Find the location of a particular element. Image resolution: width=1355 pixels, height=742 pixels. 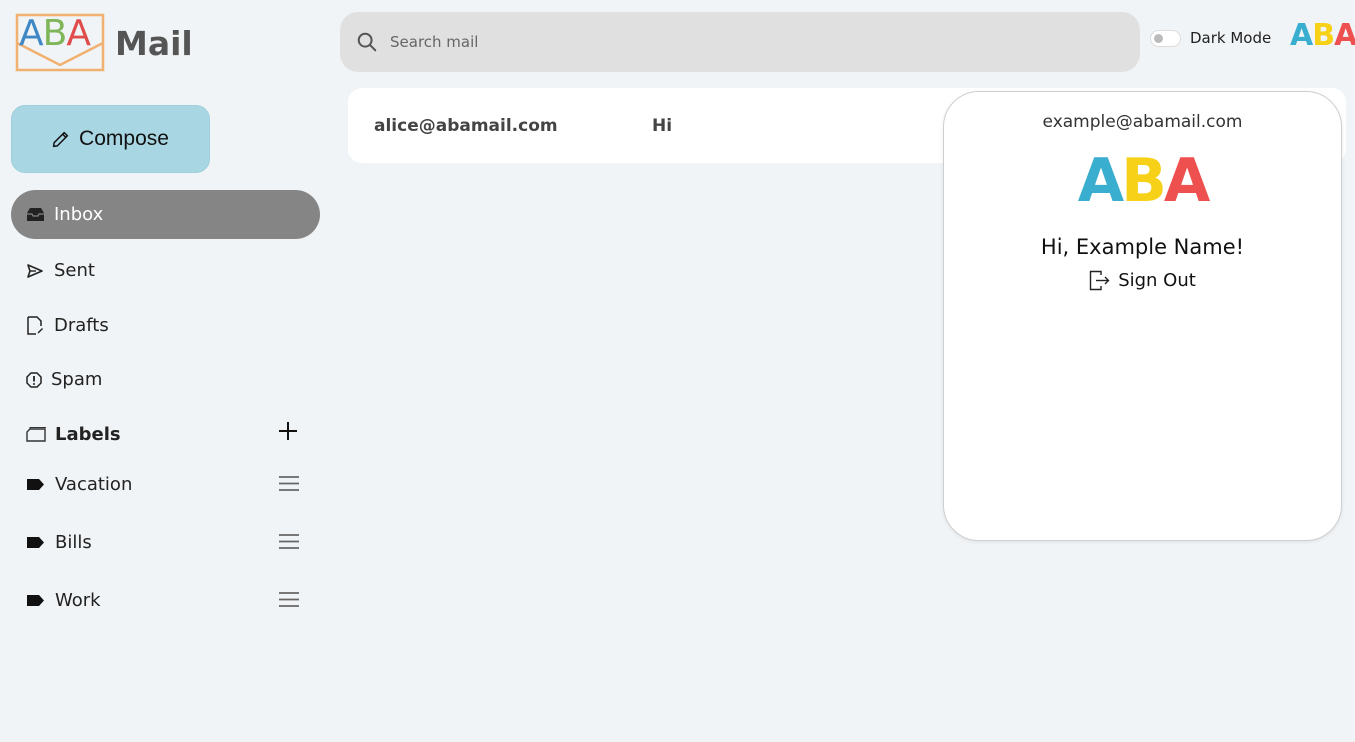

label-item-bills: Bills is located at coordinates (171, 542).